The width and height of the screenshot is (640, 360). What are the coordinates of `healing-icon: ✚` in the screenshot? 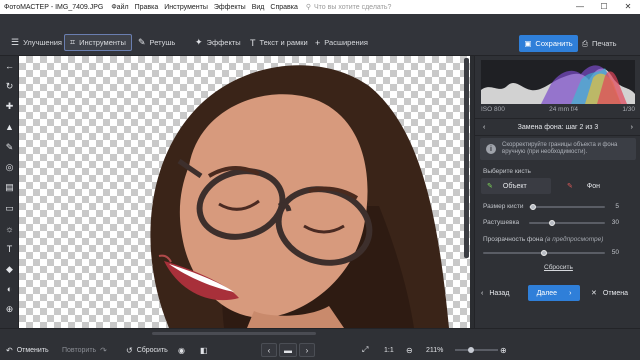 It's located at (9, 107).